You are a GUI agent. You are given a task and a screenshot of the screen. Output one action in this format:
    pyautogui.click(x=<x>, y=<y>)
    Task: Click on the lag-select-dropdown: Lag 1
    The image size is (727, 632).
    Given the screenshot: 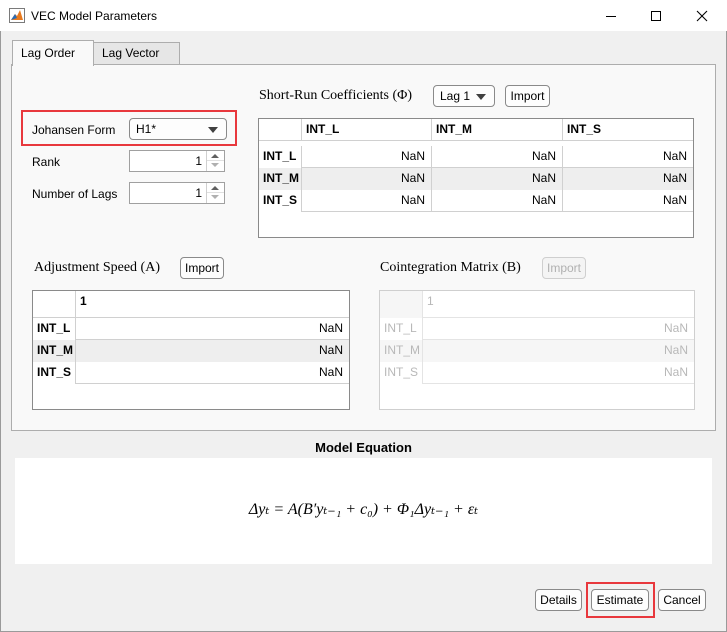 What is the action you would take?
    pyautogui.click(x=464, y=96)
    